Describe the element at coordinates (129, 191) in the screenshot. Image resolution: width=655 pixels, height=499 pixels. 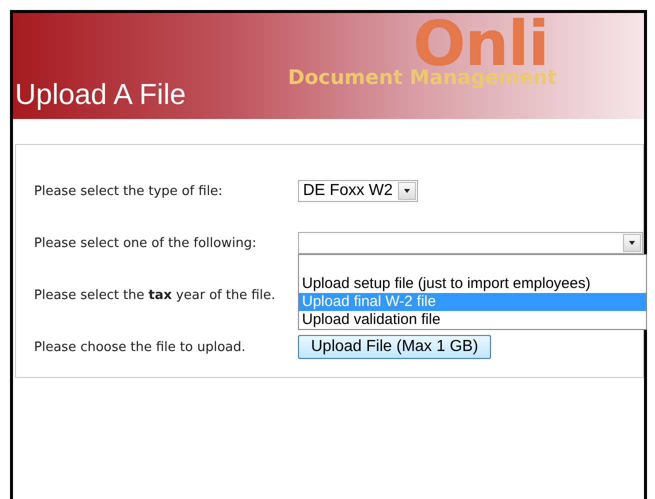
I see `field-label: Please select the type of file:` at that location.